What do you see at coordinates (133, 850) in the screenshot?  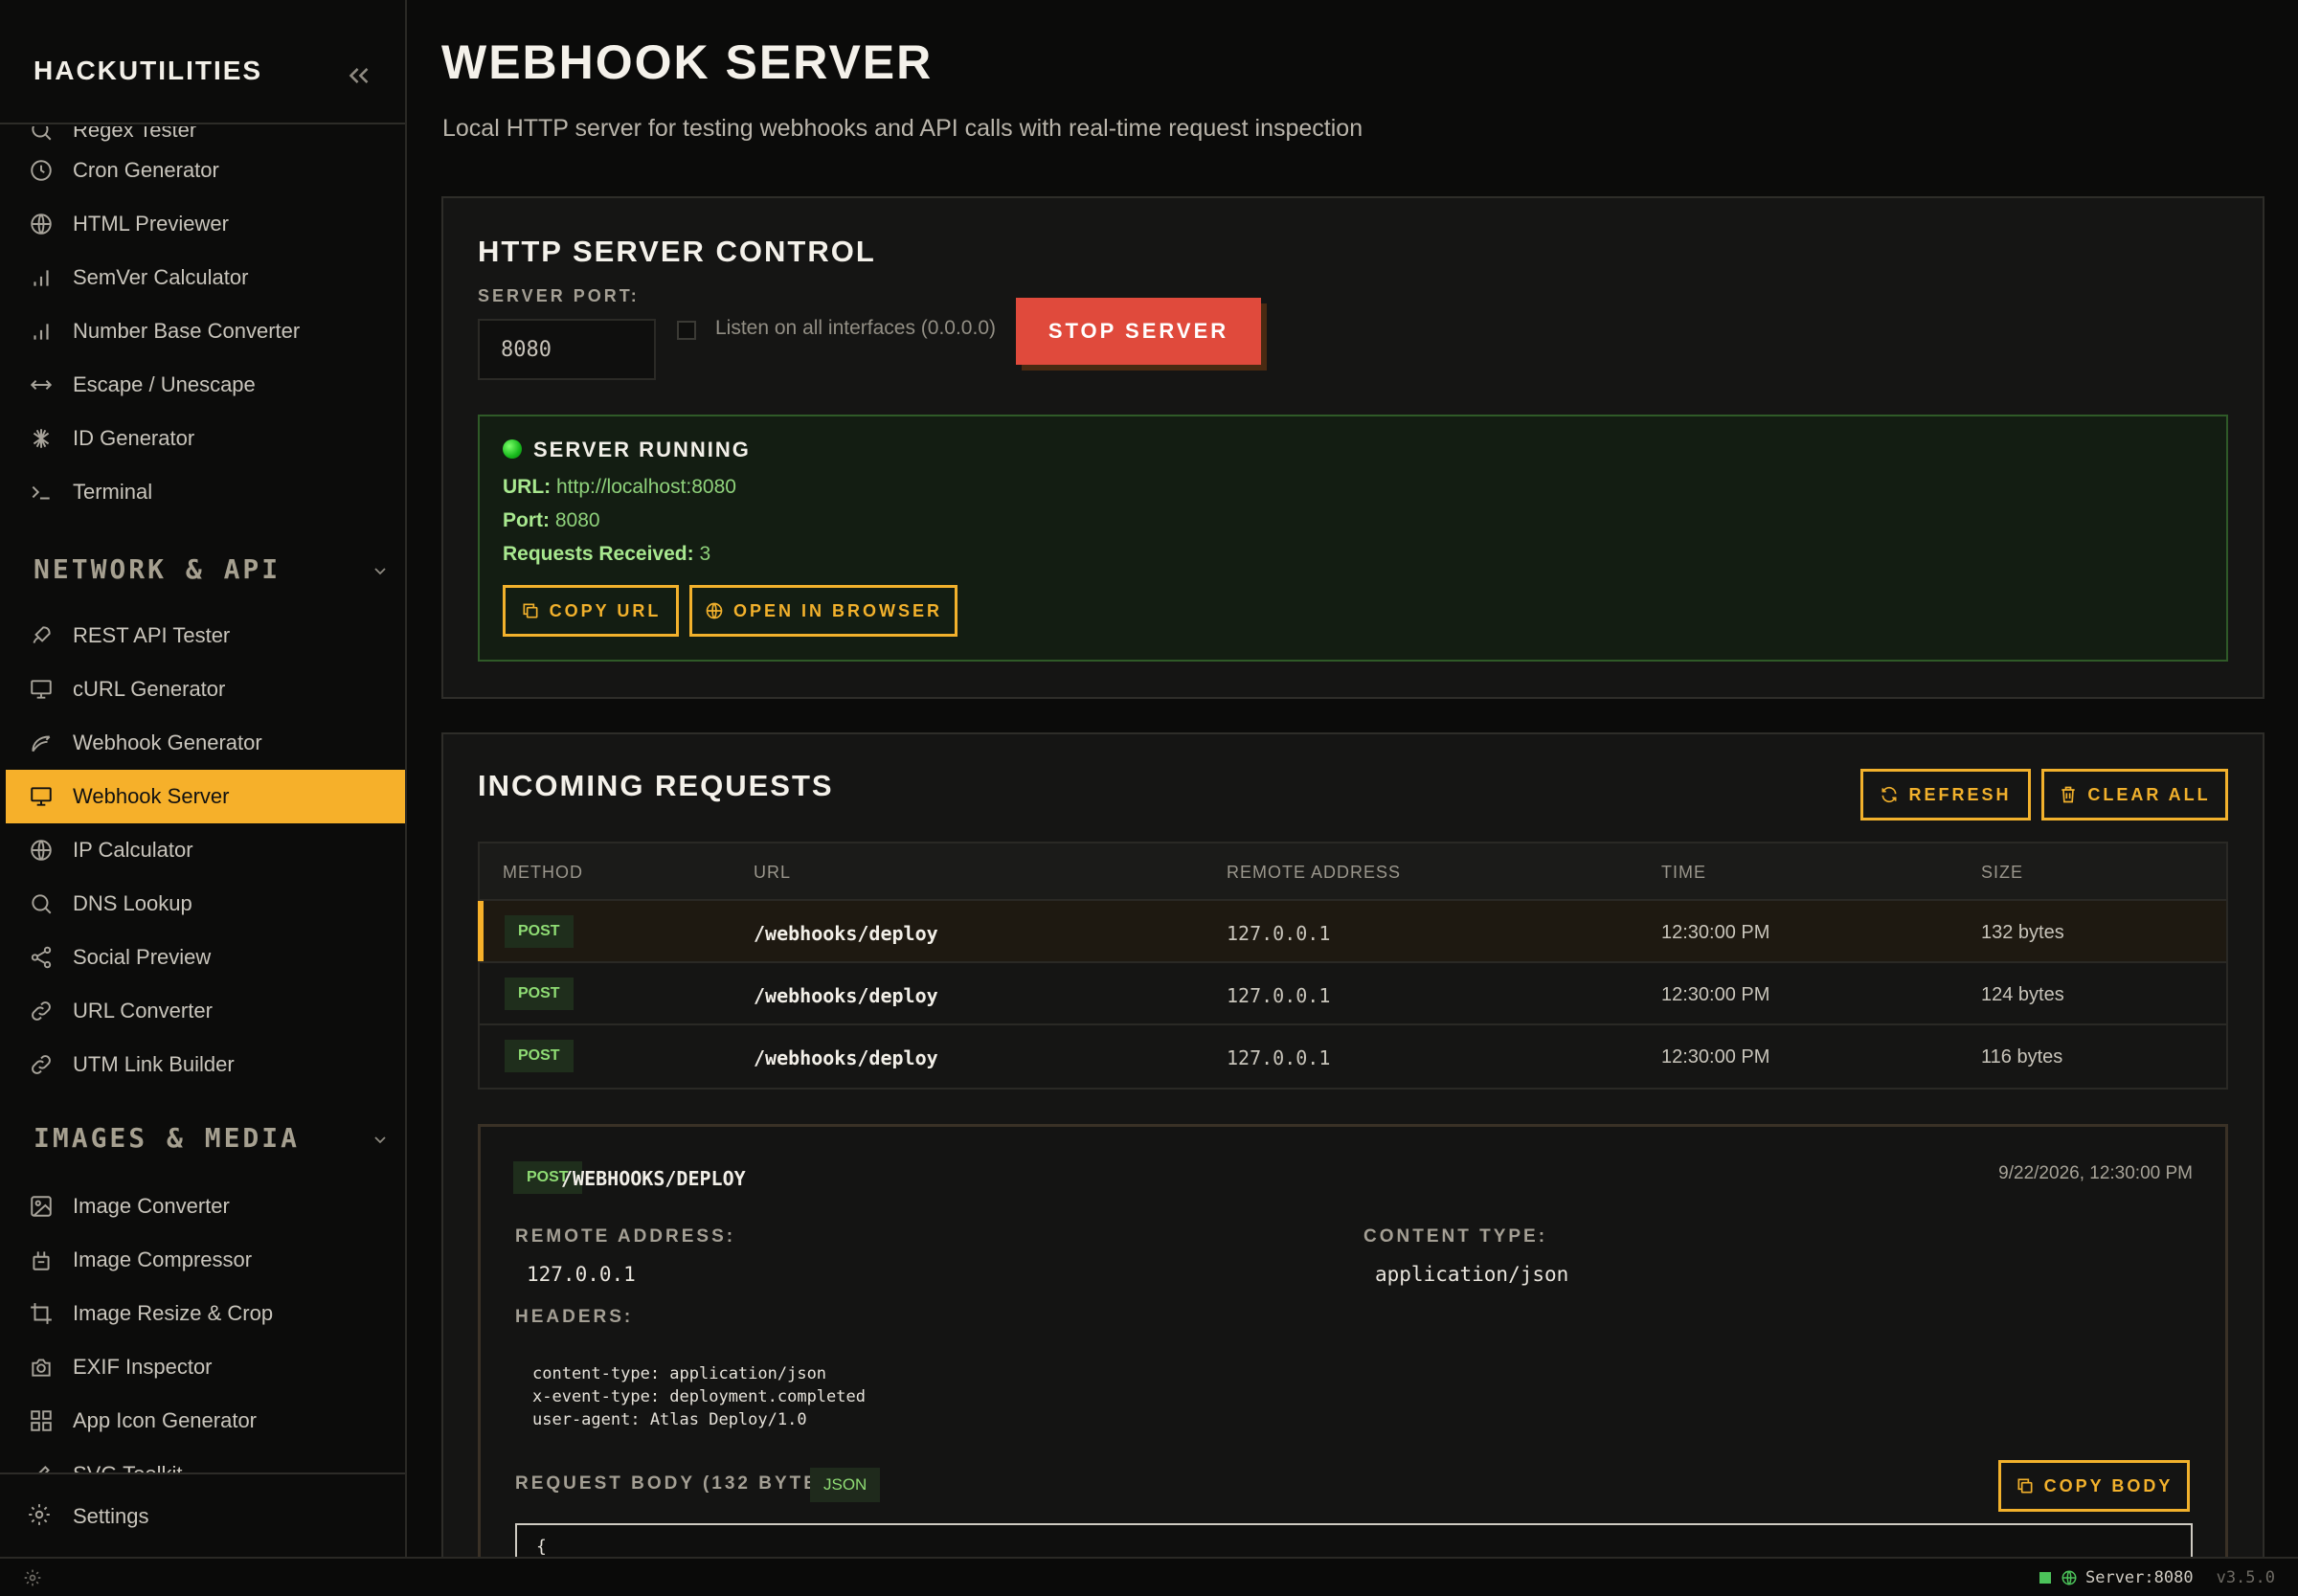 I see `sidebar-item-label: IP Calculator` at bounding box center [133, 850].